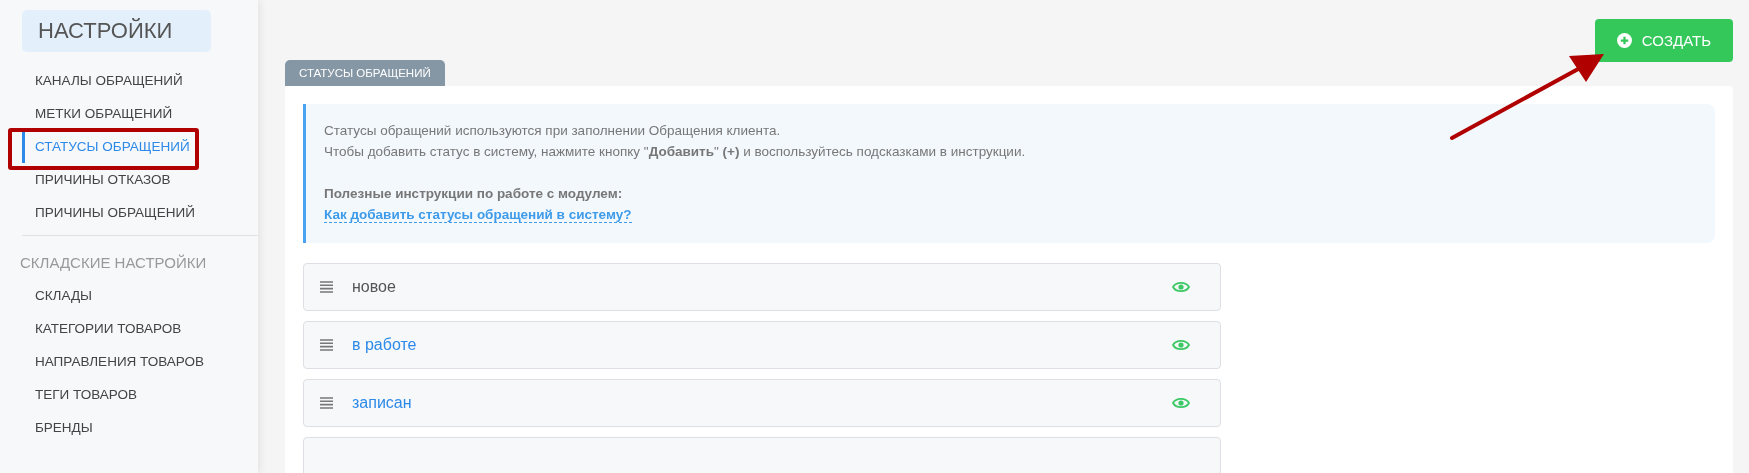 The image size is (1749, 473). What do you see at coordinates (140, 328) in the screenshot?
I see `sidebar-item: КАТЕГОРИИ ТОВАРОВ` at bounding box center [140, 328].